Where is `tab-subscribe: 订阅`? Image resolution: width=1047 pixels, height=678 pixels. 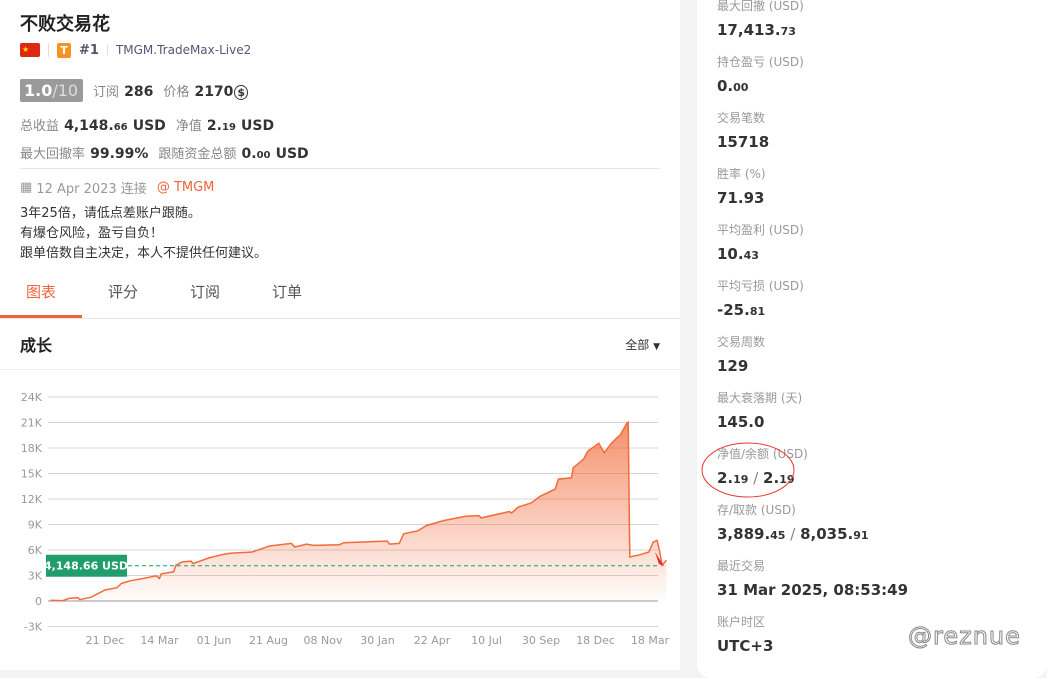 tab-subscribe: 订阅 is located at coordinates (205, 300).